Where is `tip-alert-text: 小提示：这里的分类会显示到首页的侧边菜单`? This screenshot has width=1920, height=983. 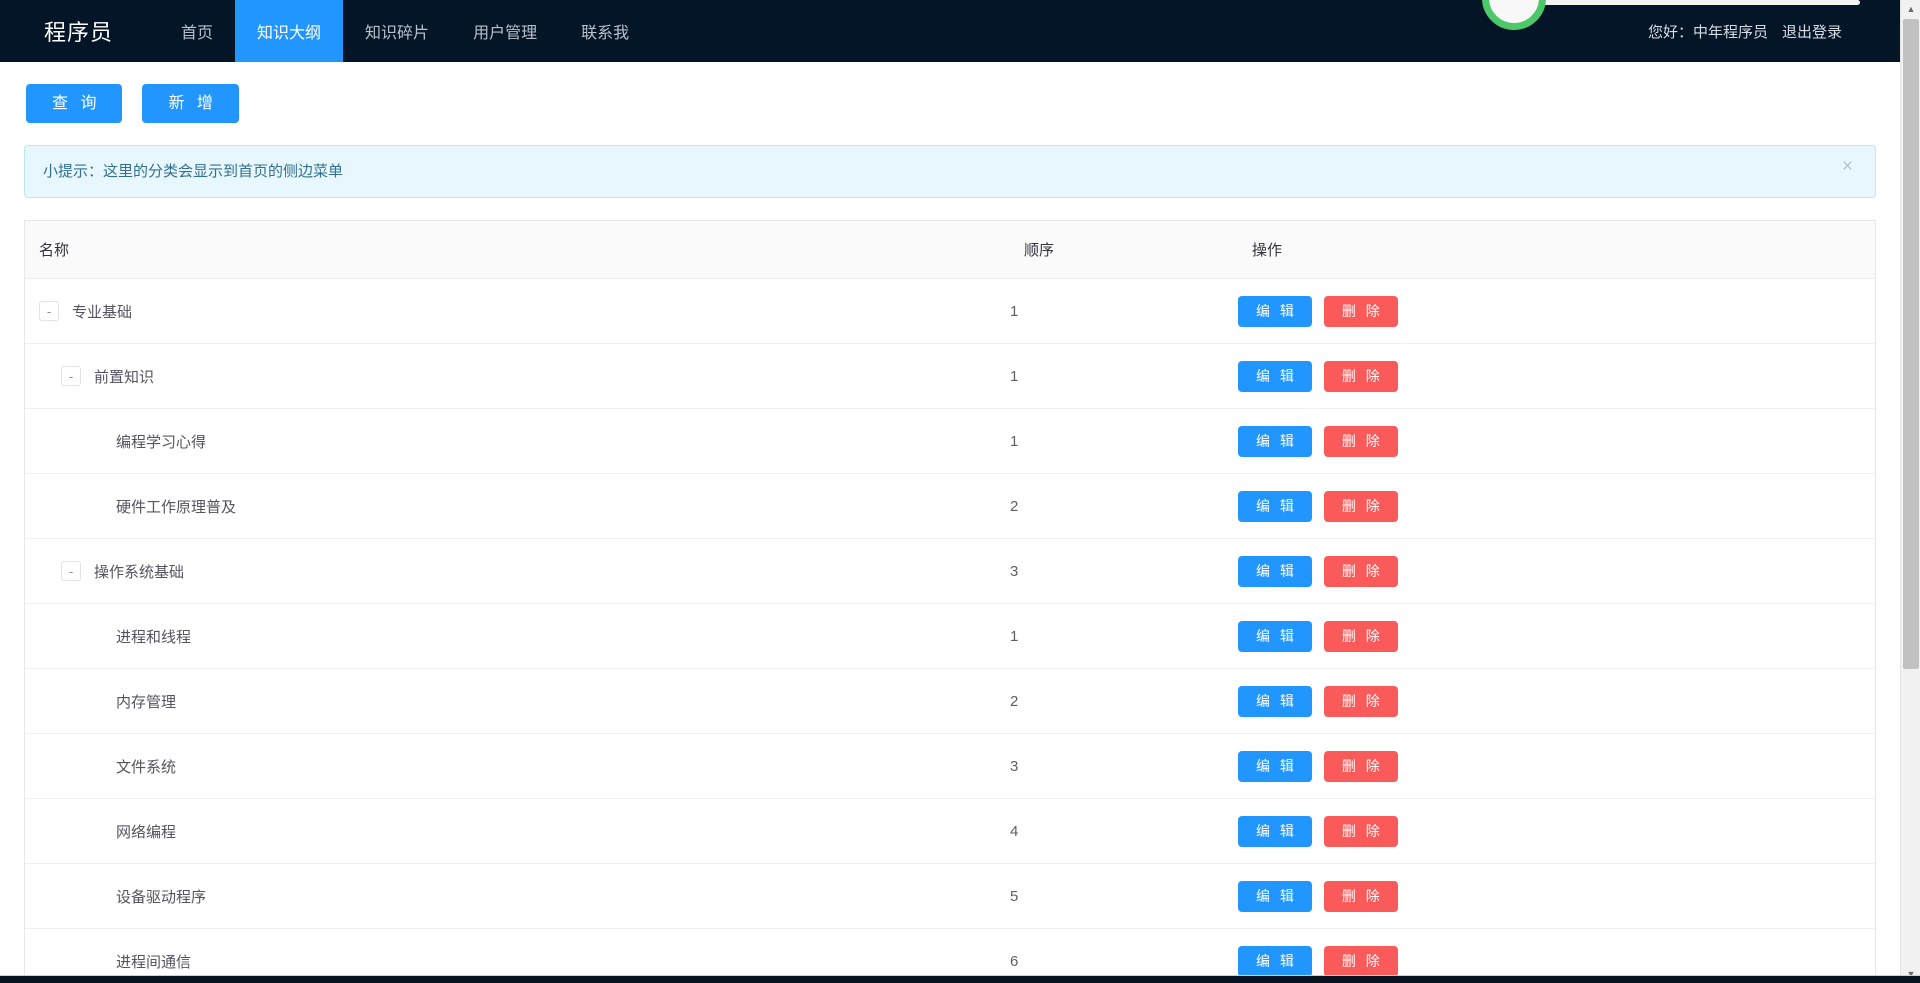
tip-alert-text: 小提示：这里的分类会显示到首页的侧边菜单 is located at coordinates (193, 172).